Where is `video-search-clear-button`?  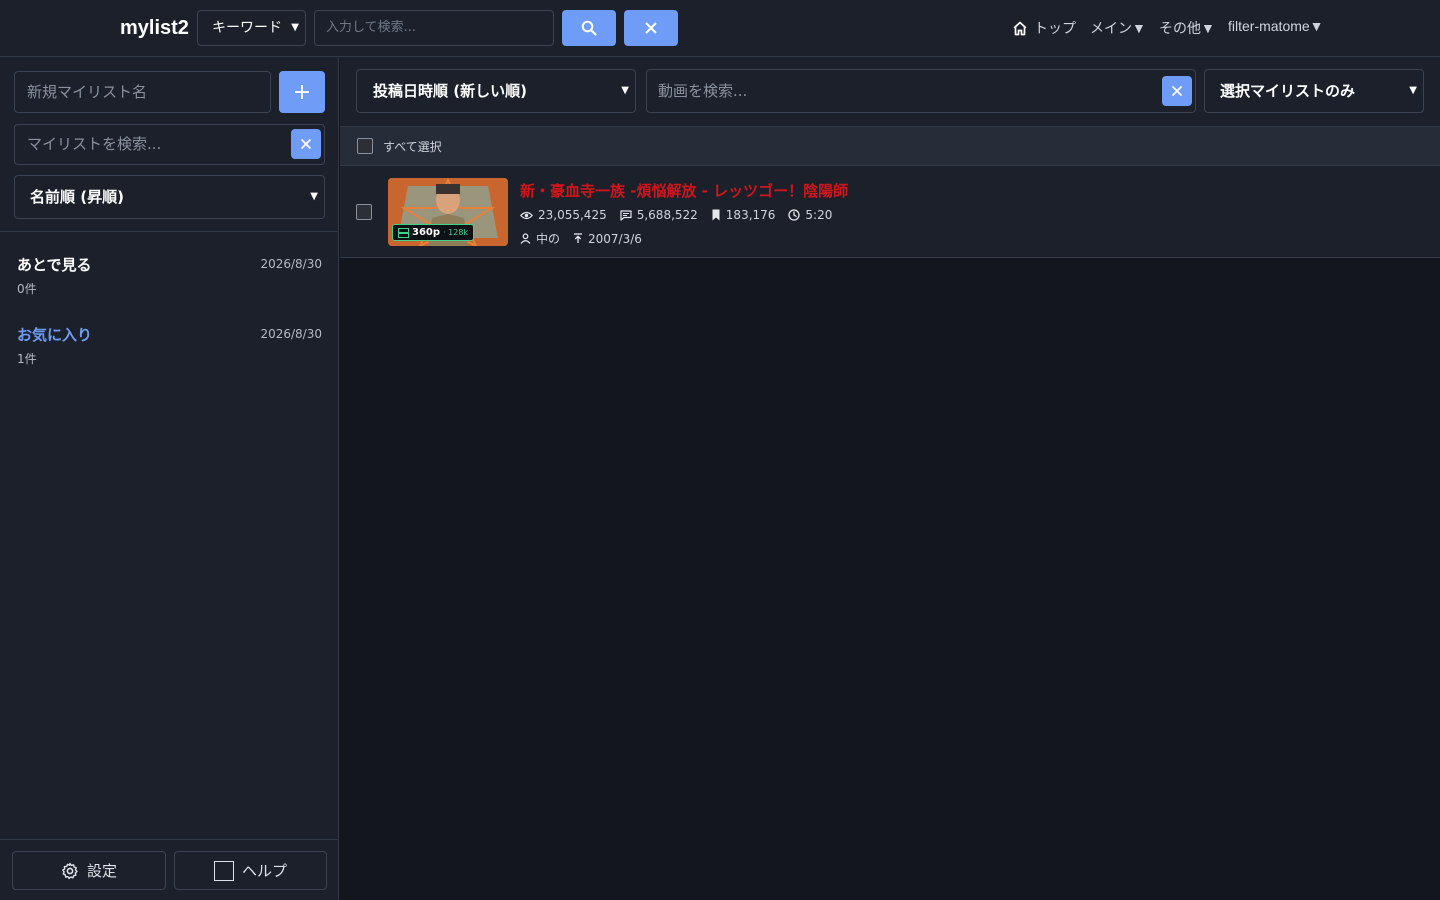 video-search-clear-button is located at coordinates (1177, 91).